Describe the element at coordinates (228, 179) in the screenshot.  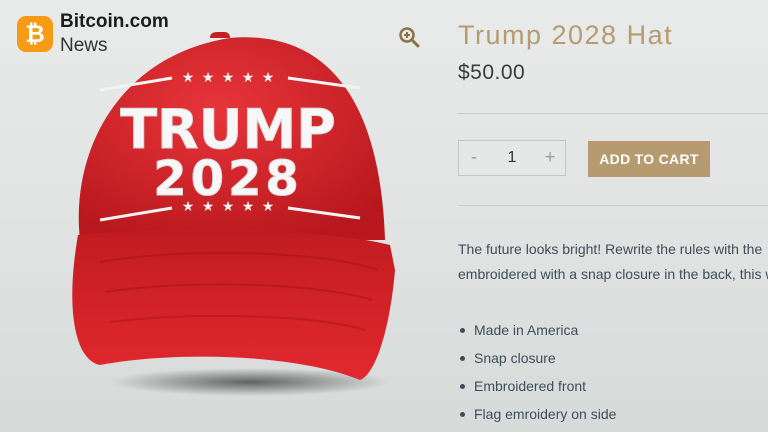
I see `hat-text-line2: 2028` at that location.